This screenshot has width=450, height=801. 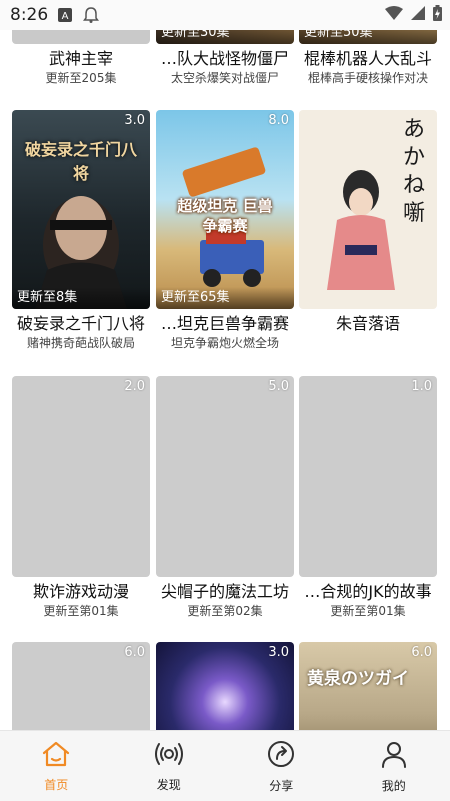 What do you see at coordinates (437, 15) in the screenshot?
I see `battery-icon` at bounding box center [437, 15].